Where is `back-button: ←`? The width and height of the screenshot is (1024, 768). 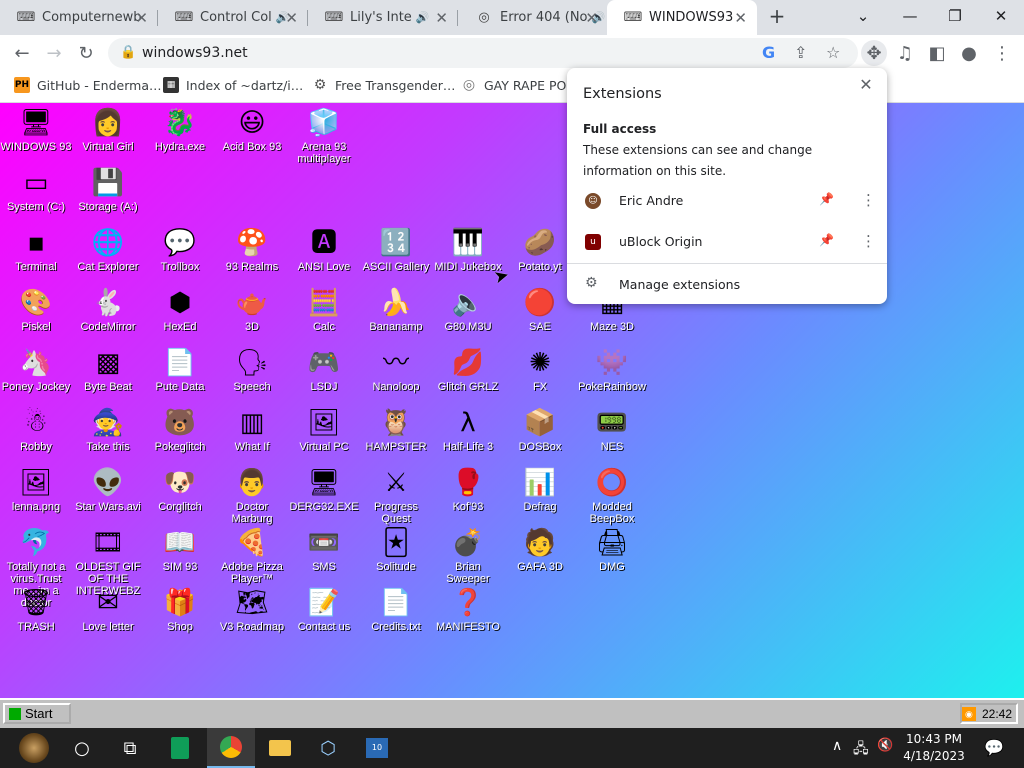
back-button: ← is located at coordinates (22, 53).